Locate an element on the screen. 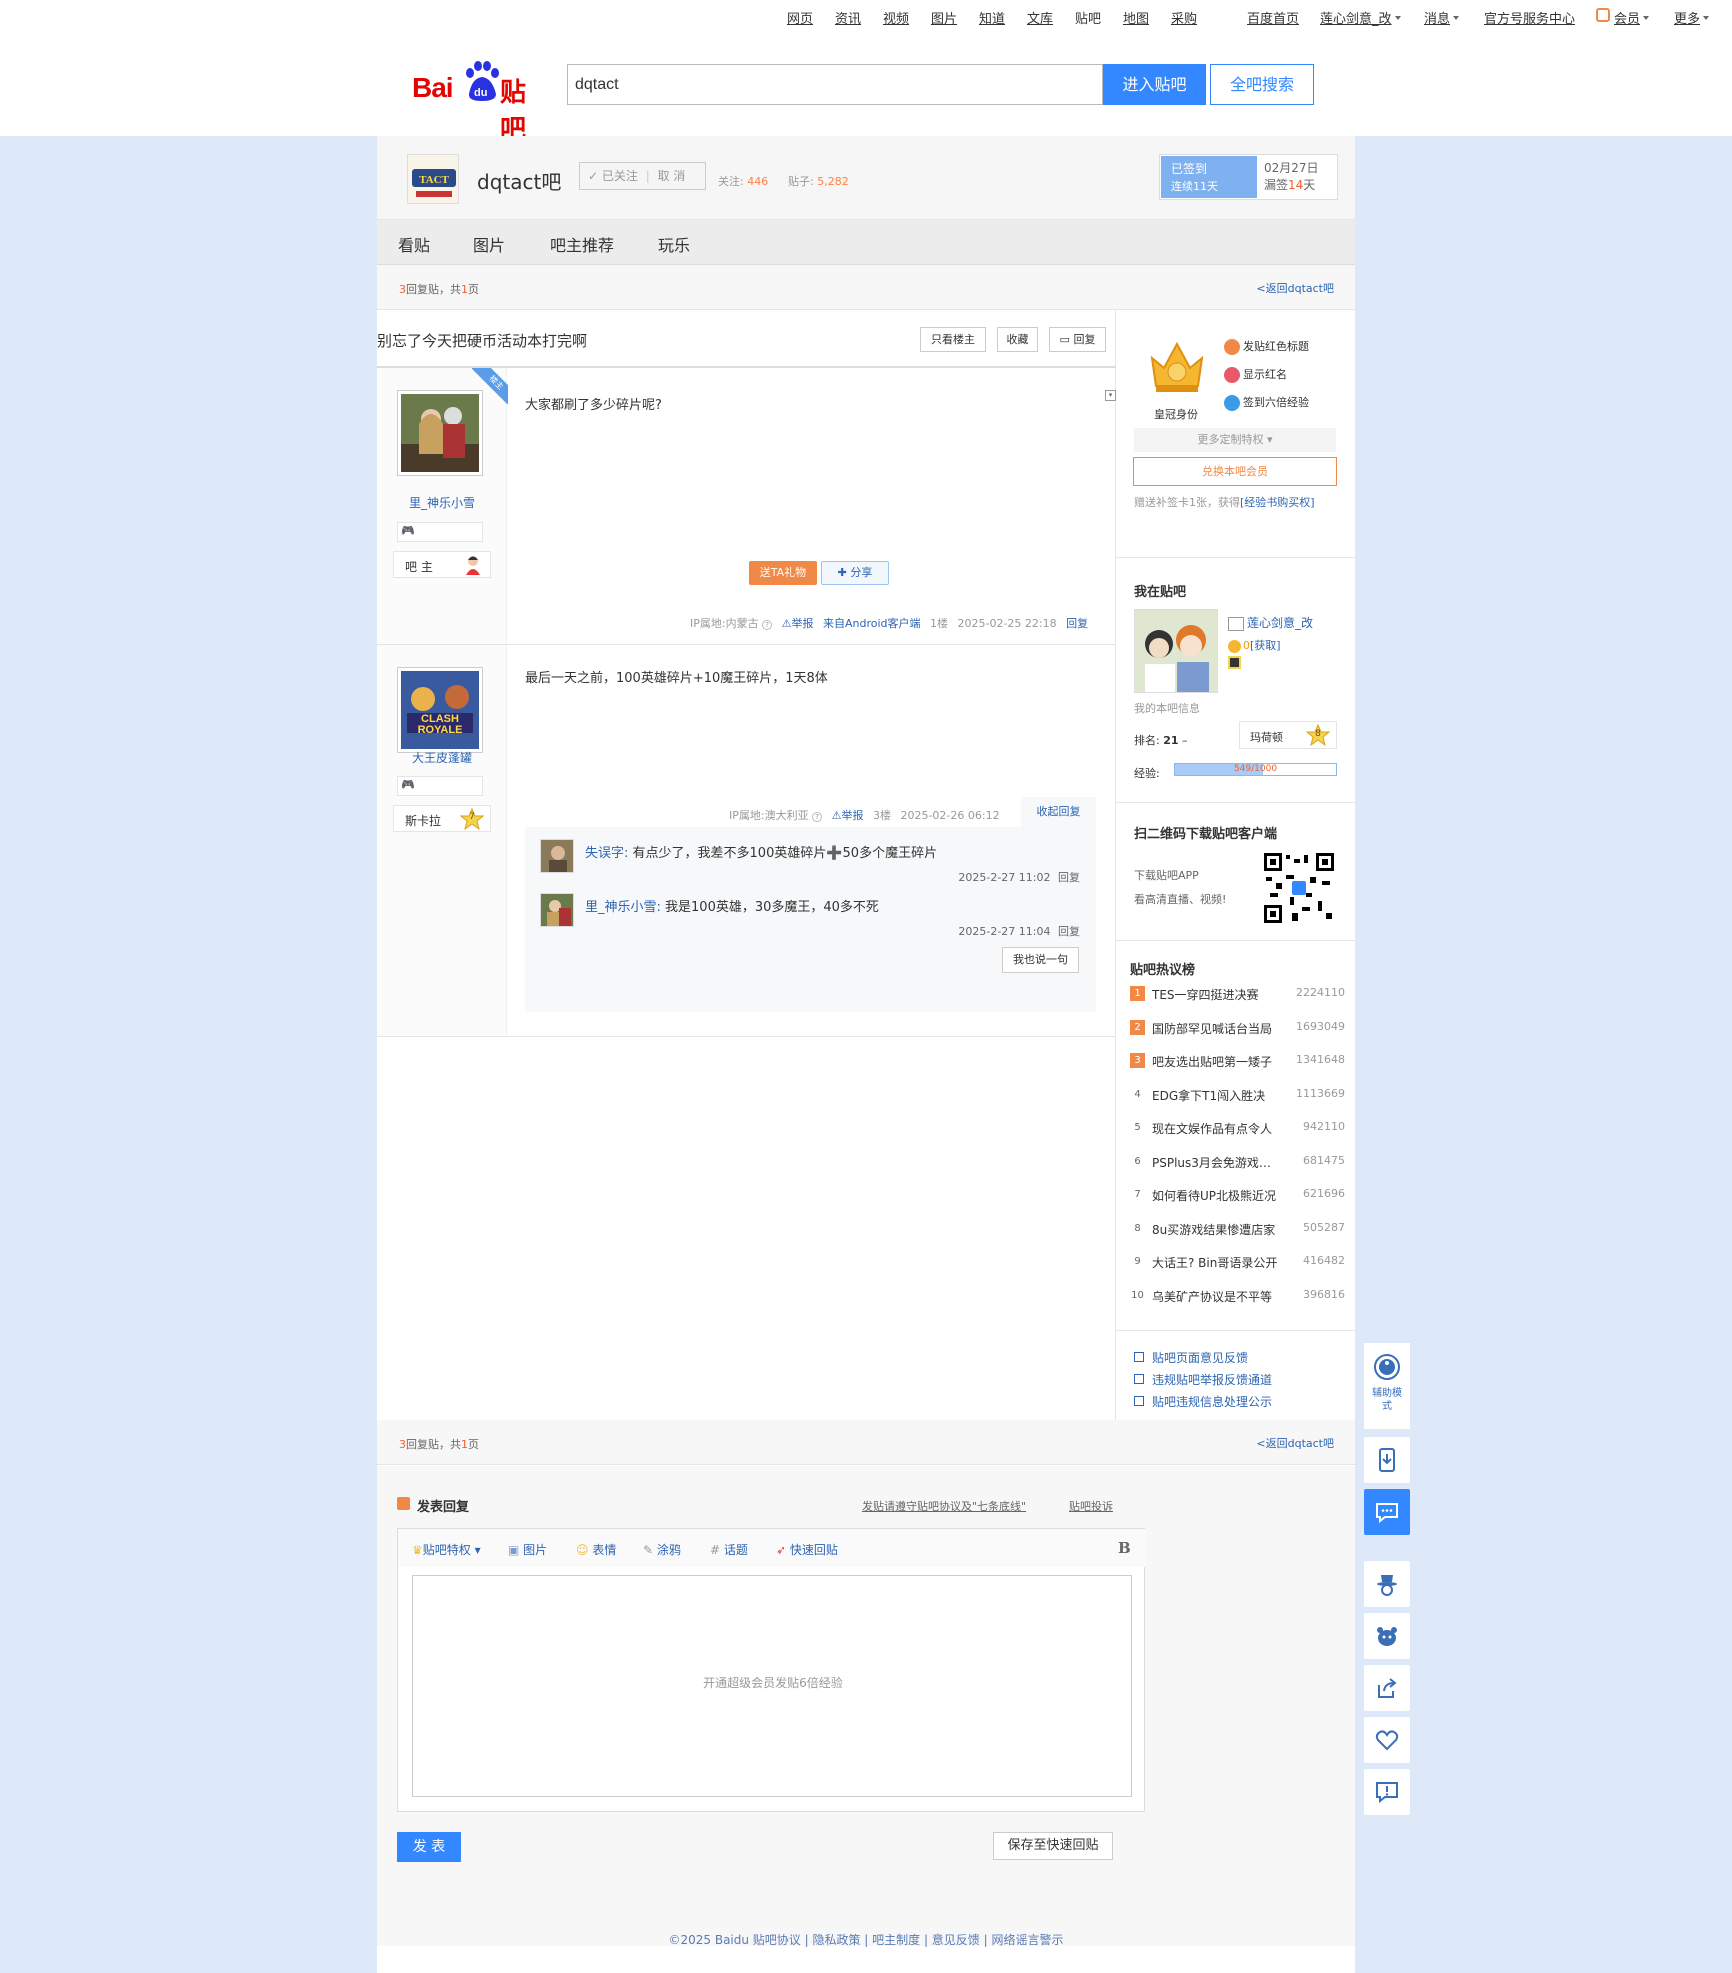 The width and height of the screenshot is (1732, 1973). say-something-button: 我也说一句 is located at coordinates (1040, 960).